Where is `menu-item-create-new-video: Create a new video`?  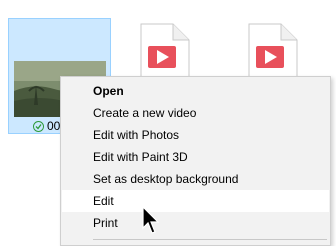 menu-item-create-new-video: Create a new video is located at coordinates (195, 113).